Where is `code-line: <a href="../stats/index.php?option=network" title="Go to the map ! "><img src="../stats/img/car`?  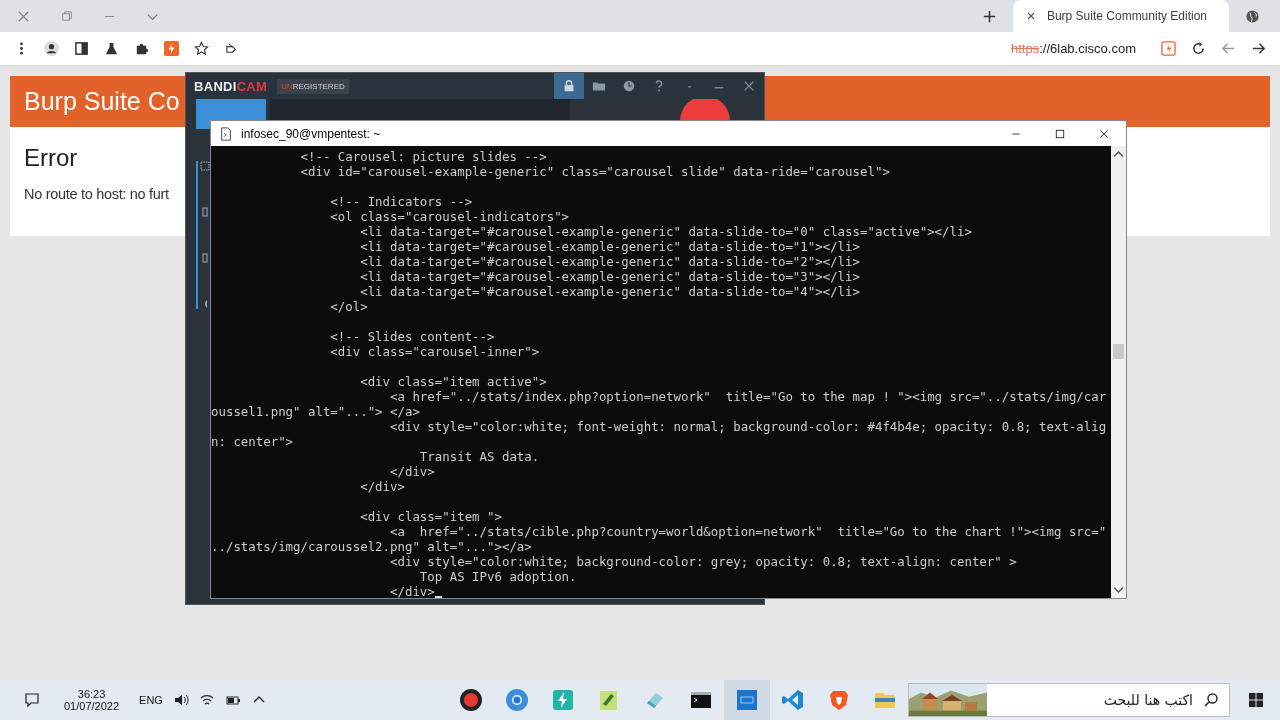
code-line: <a href="../stats/index.php?option=network" title="Go to the map ! "><img src="../stats/img/car is located at coordinates (748, 396).